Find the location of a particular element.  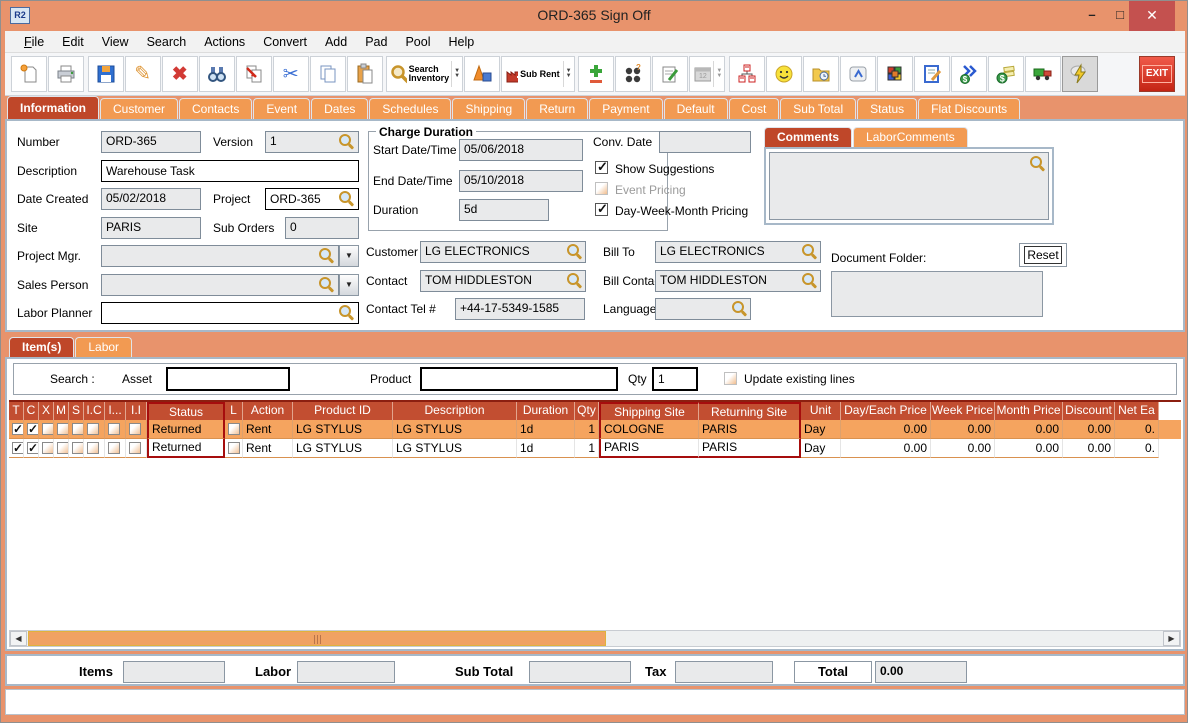

end-date-field: 05/10/2018 is located at coordinates (521, 181).